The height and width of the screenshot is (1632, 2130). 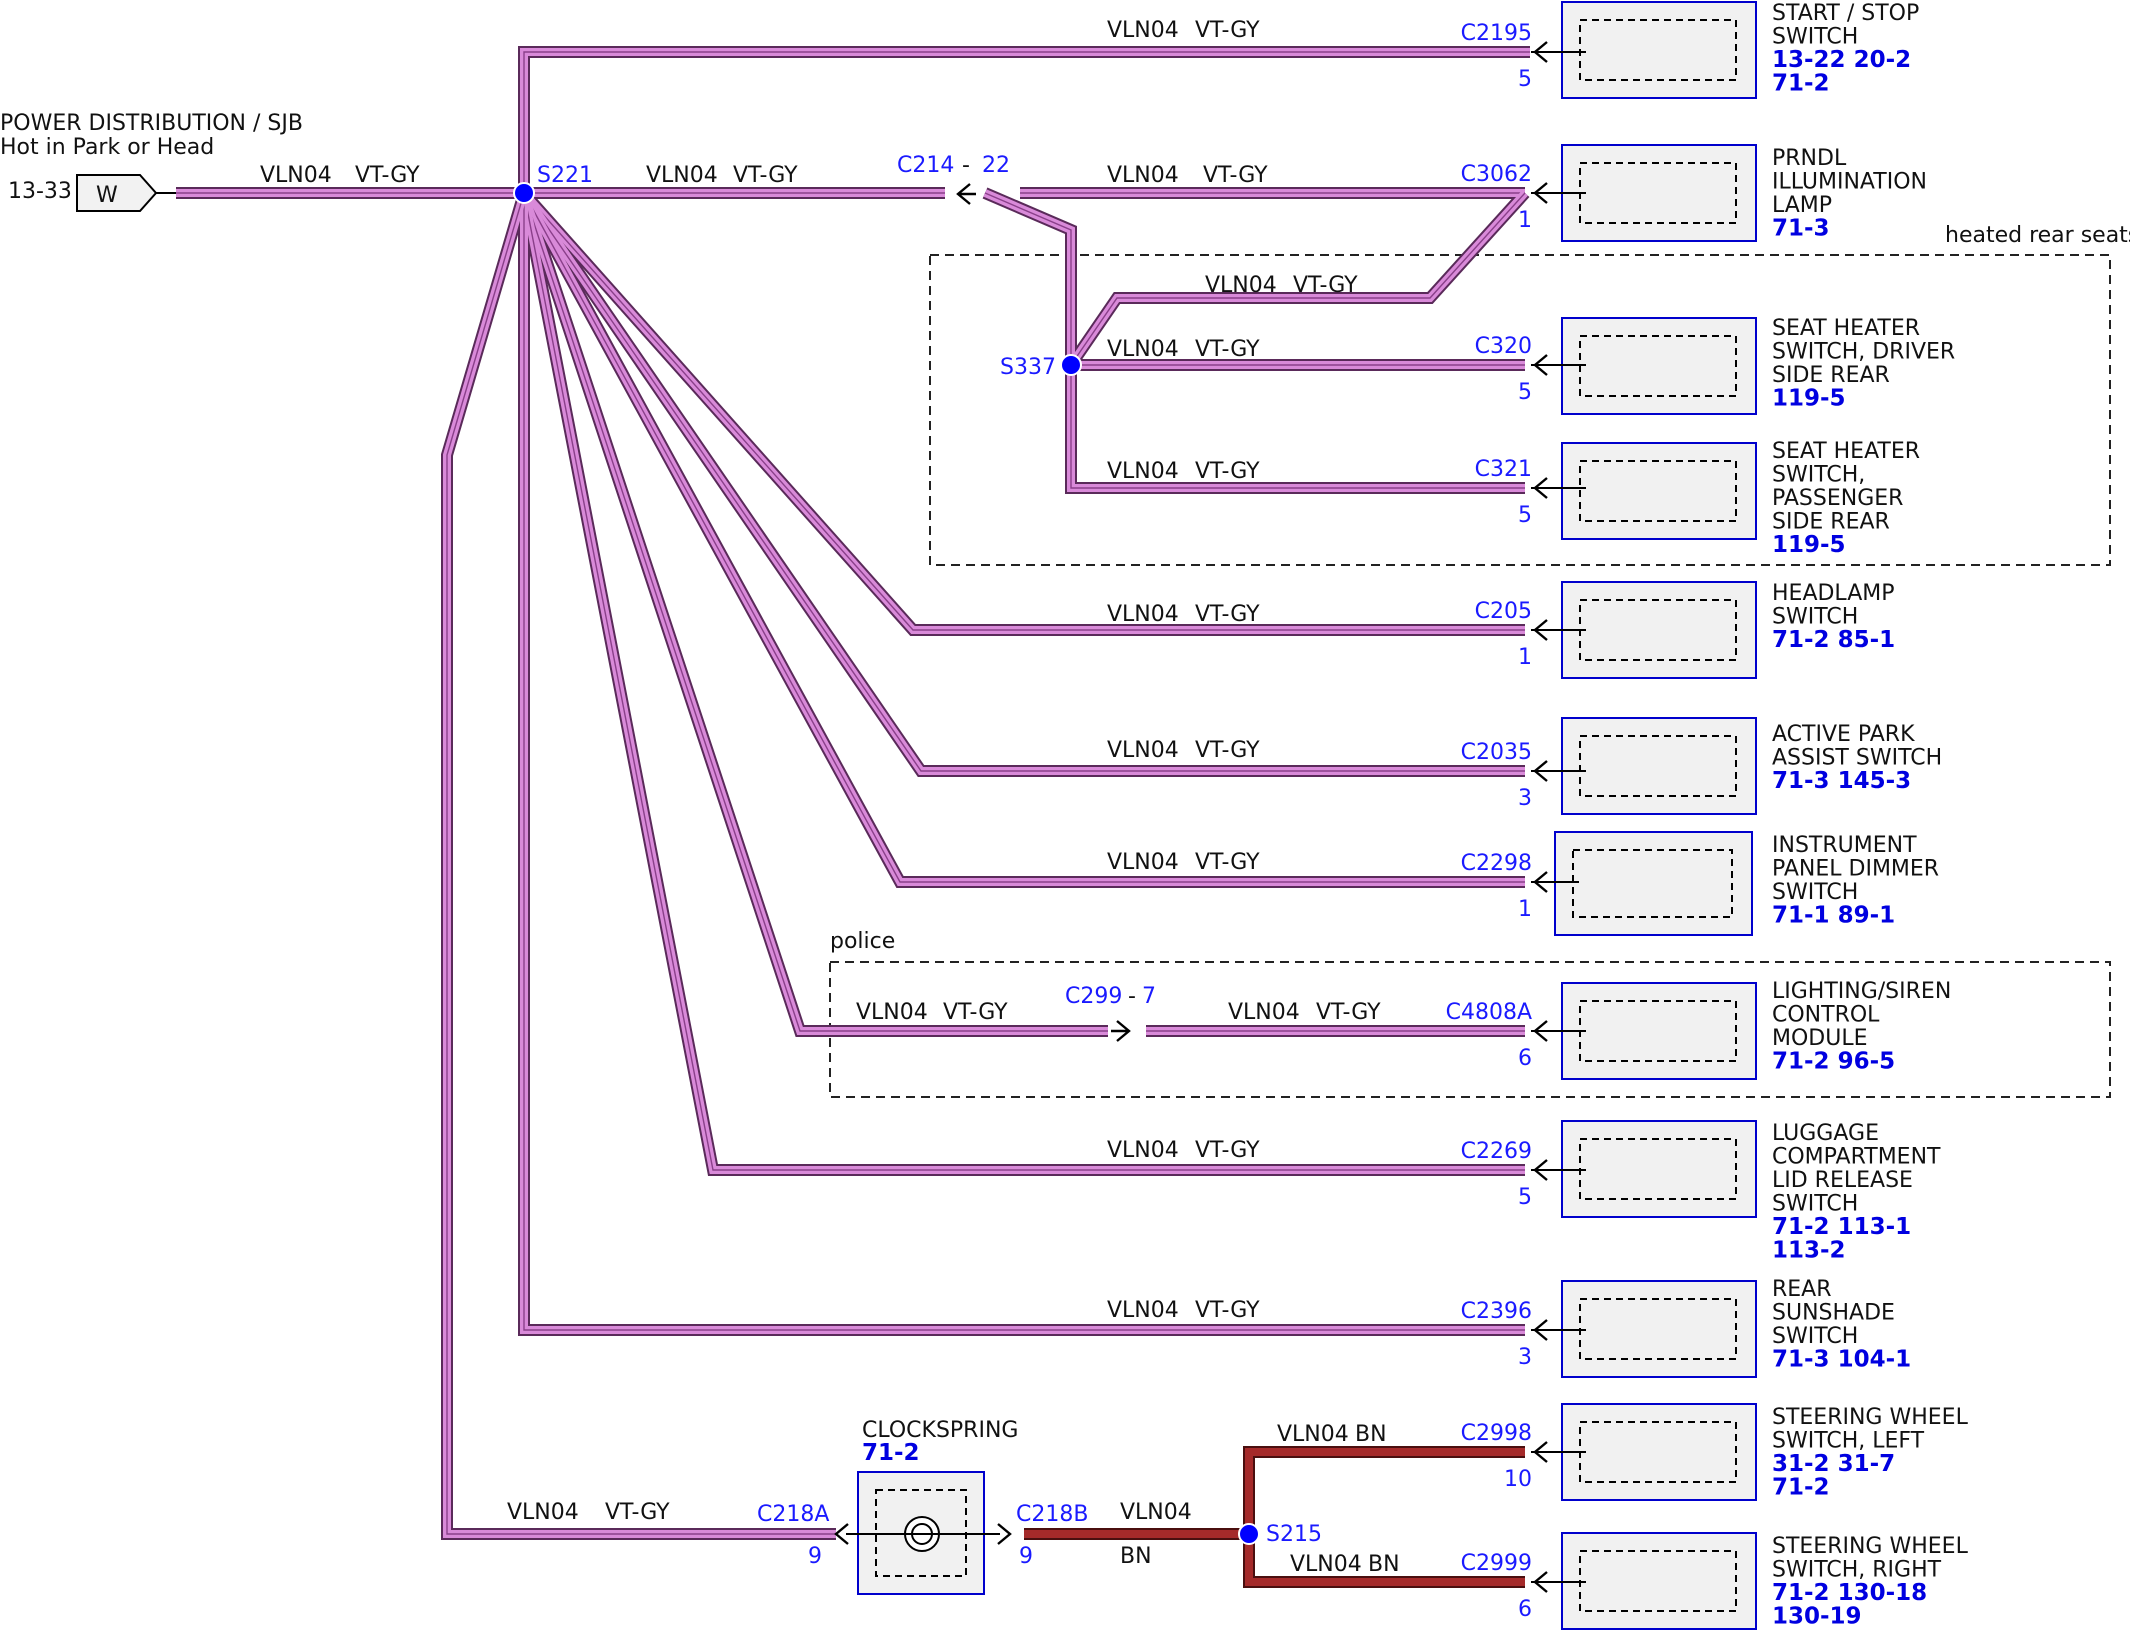 I want to click on device-name-line: ASSIST SWITCH, so click(x=1857, y=758).